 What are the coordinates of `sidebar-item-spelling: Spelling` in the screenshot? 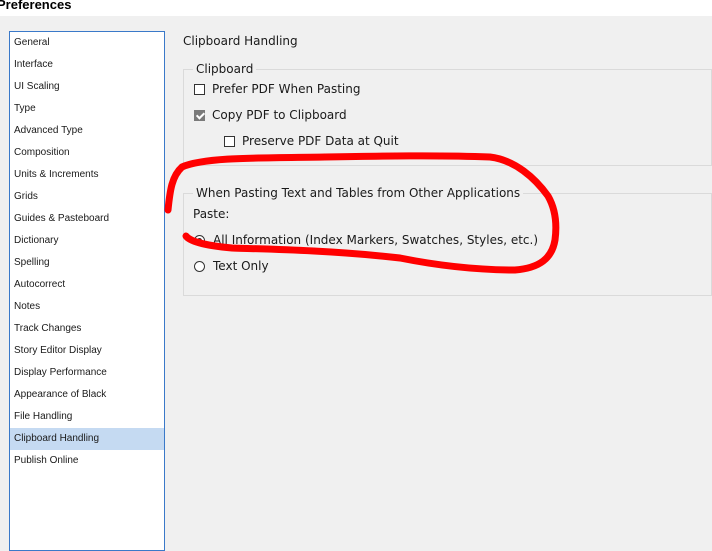 It's located at (87, 263).